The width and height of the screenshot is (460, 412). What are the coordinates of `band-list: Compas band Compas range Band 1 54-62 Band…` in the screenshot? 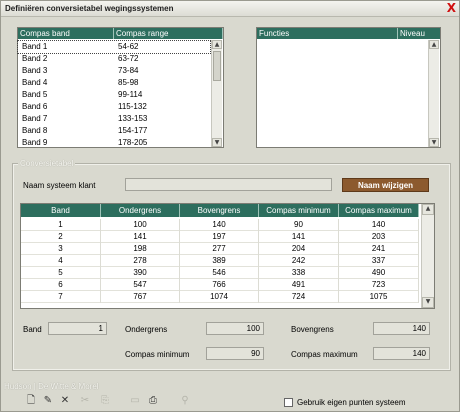 It's located at (120, 87).